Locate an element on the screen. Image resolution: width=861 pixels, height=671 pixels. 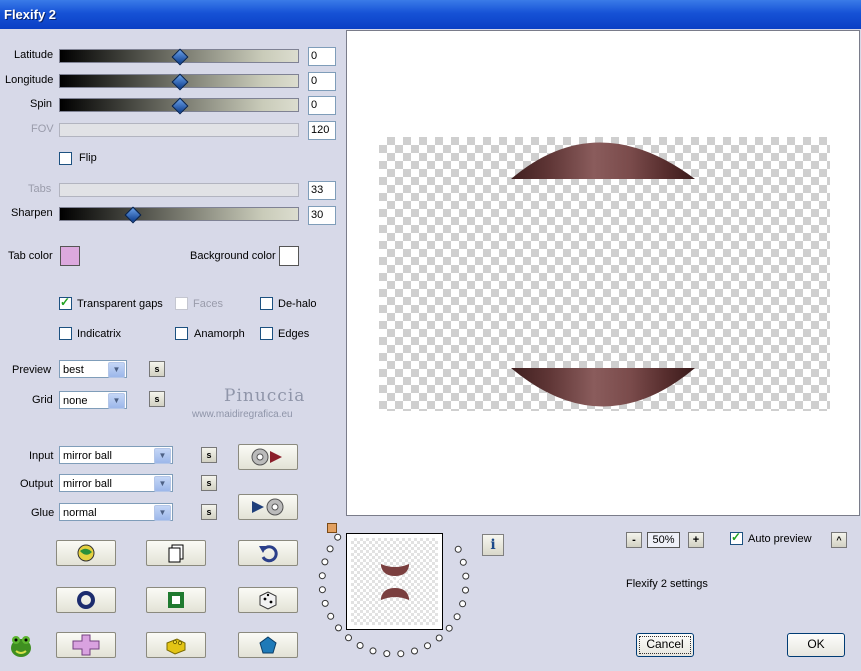
sharpen-slider-thumb is located at coordinates (133, 215).